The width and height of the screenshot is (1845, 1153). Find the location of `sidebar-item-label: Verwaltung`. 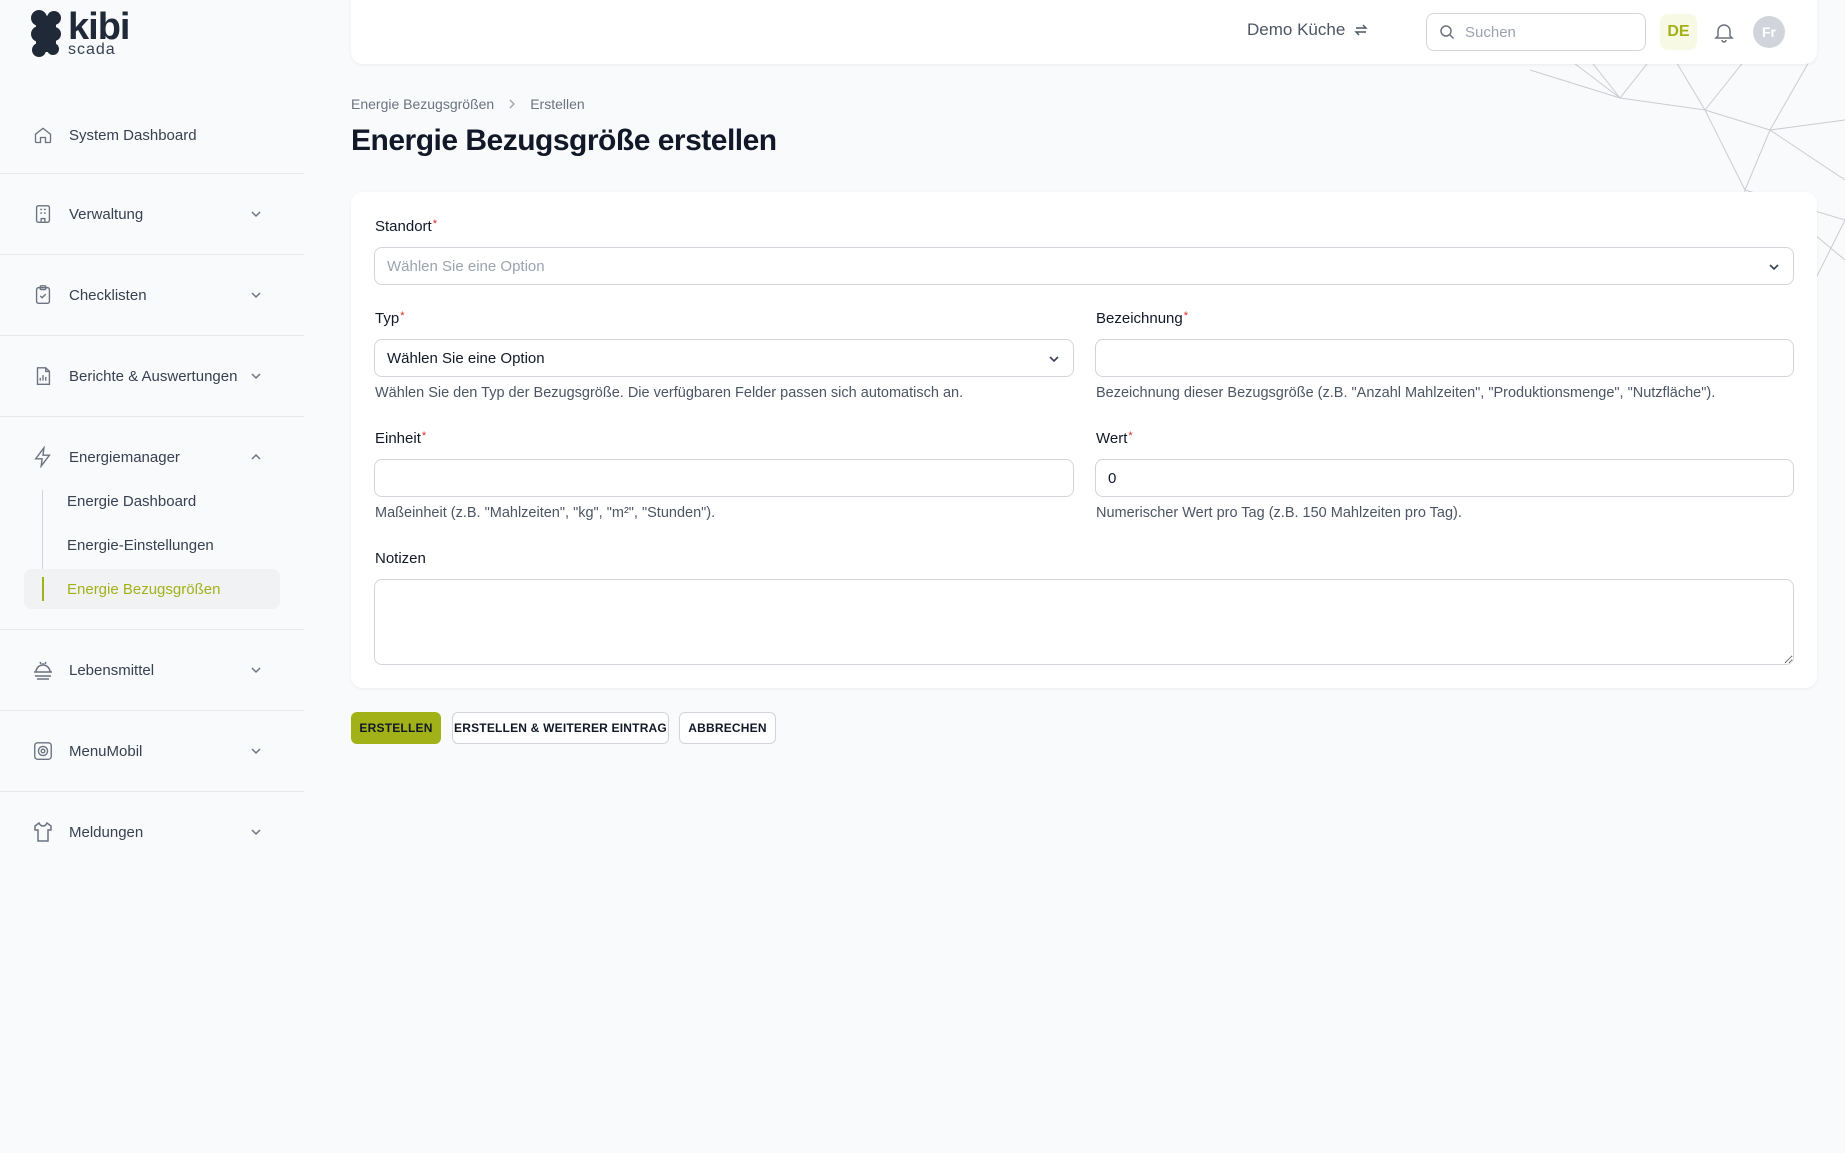

sidebar-item-label: Verwaltung is located at coordinates (106, 214).